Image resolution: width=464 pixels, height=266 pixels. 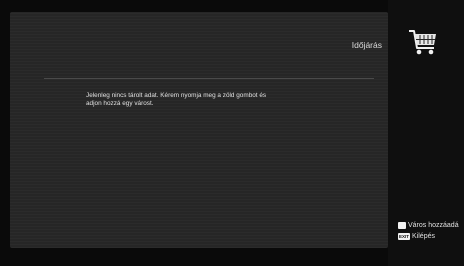 I want to click on green-key-icon, so click(x=402, y=225).